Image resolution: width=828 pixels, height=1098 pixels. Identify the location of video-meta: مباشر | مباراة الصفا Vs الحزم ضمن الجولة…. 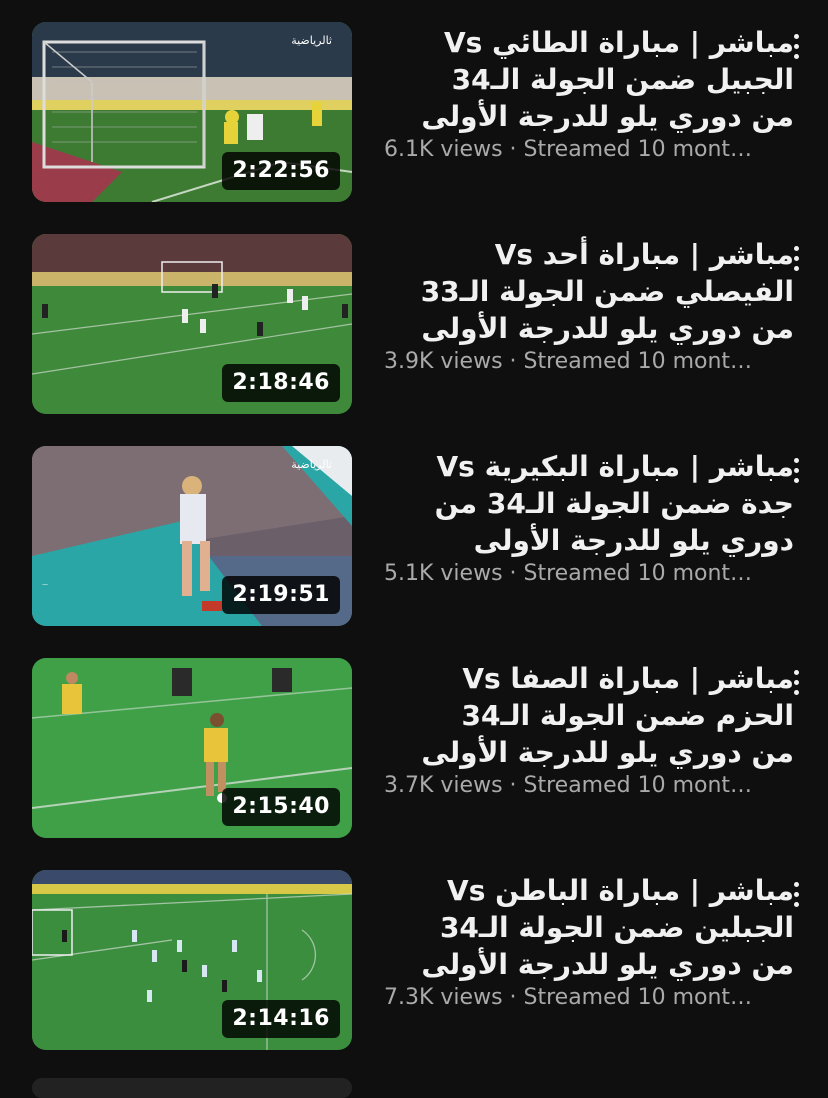
(589, 730).